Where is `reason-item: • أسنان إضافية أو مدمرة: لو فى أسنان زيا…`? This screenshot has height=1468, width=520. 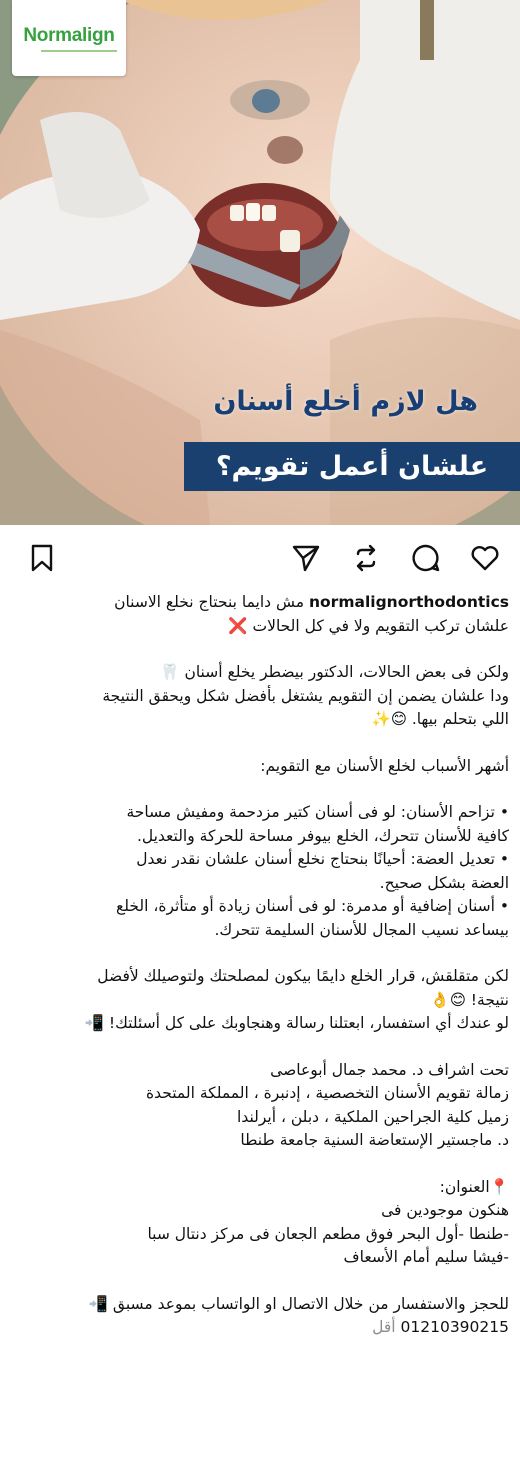 reason-item: • أسنان إضافية أو مدمرة: لو فى أسنان زيا… is located at coordinates (312, 906).